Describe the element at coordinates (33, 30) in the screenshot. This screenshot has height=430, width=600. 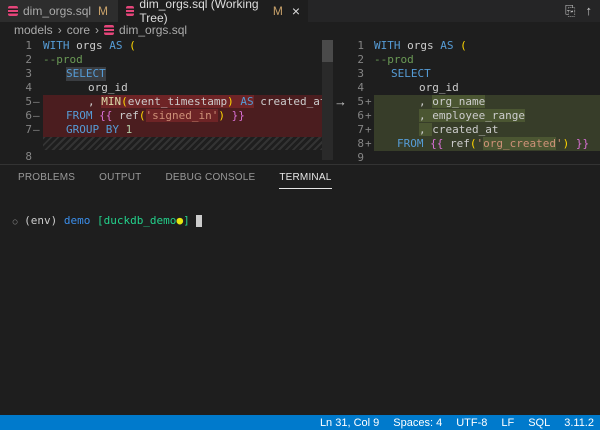
I see `breadcrumb-models: models` at that location.